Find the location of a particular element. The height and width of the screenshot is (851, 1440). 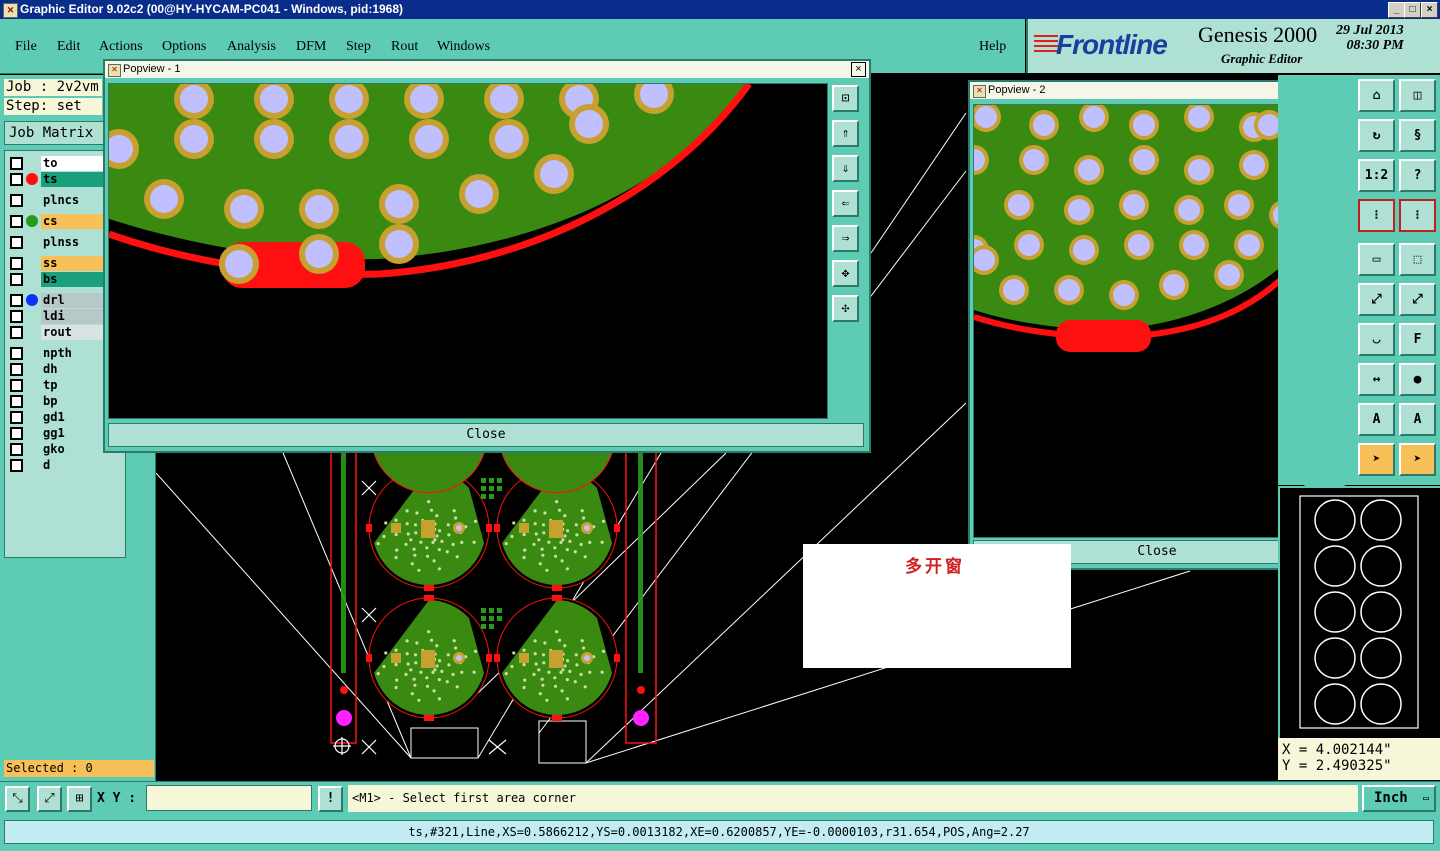

prompt-message: <M1> - Select first area corner is located at coordinates (853, 798).